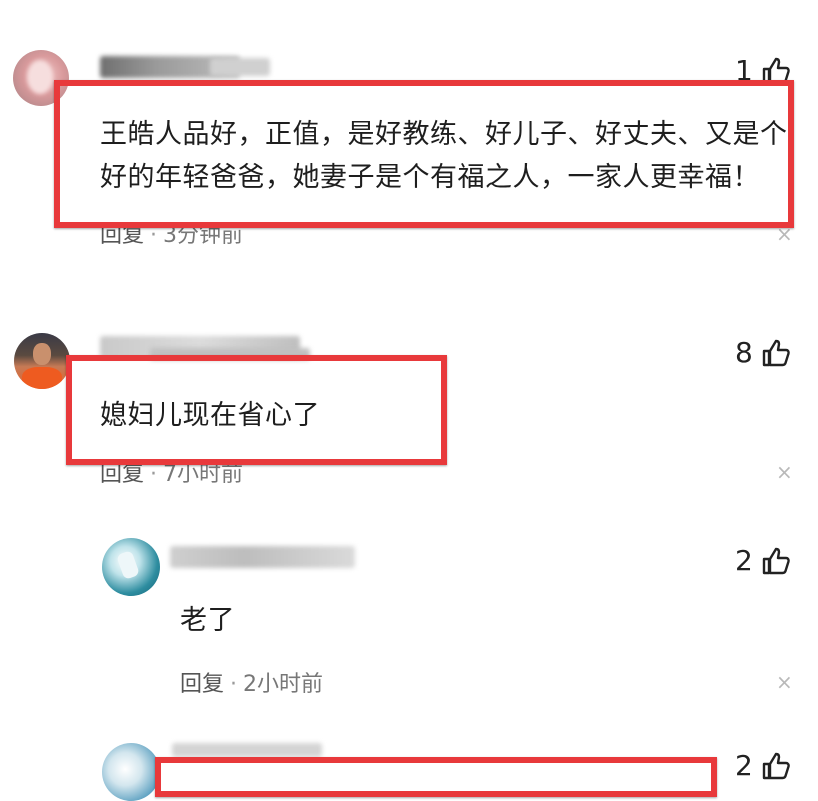  I want to click on username-blurred-tail, so click(240, 67).